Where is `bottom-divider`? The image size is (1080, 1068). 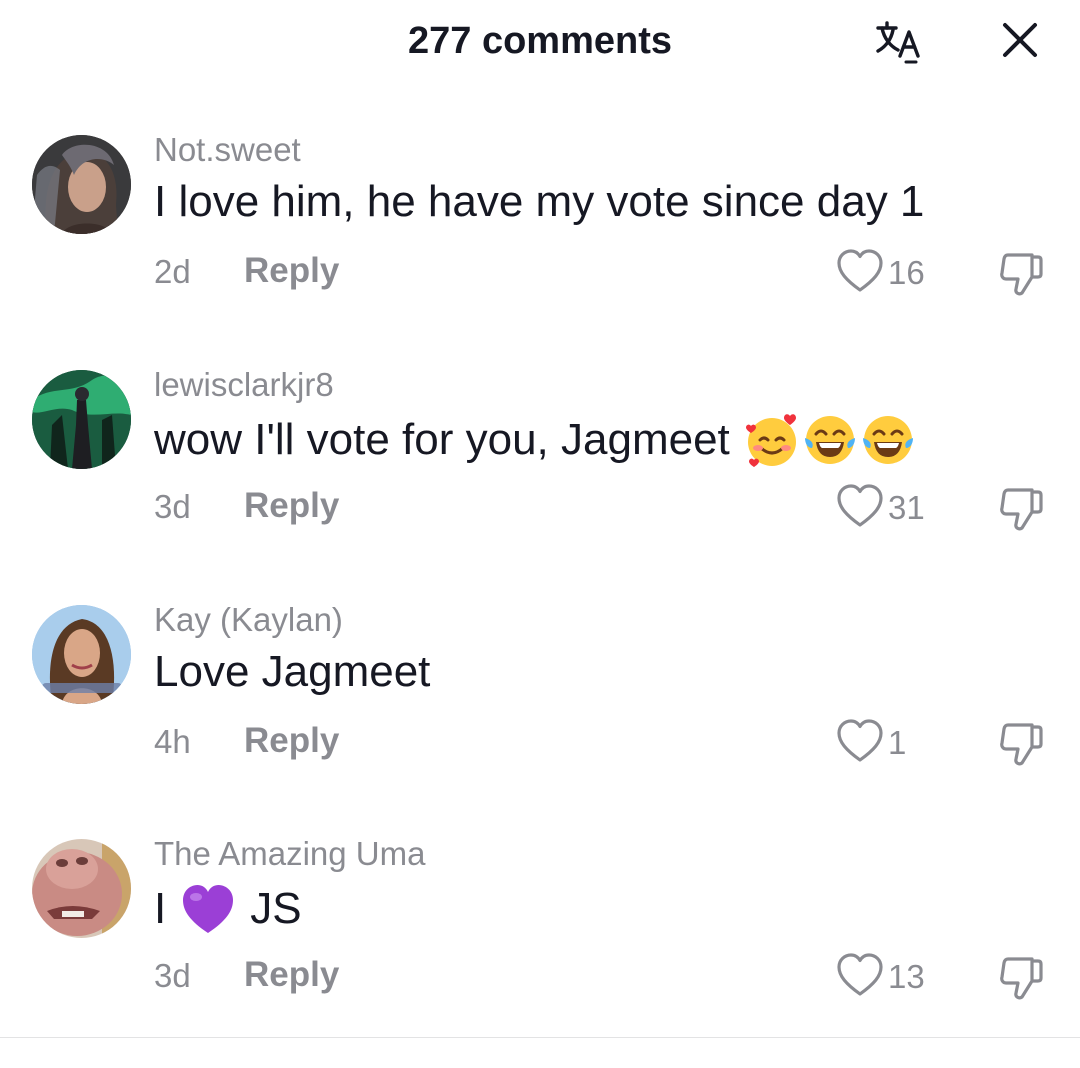
bottom-divider is located at coordinates (540, 1037).